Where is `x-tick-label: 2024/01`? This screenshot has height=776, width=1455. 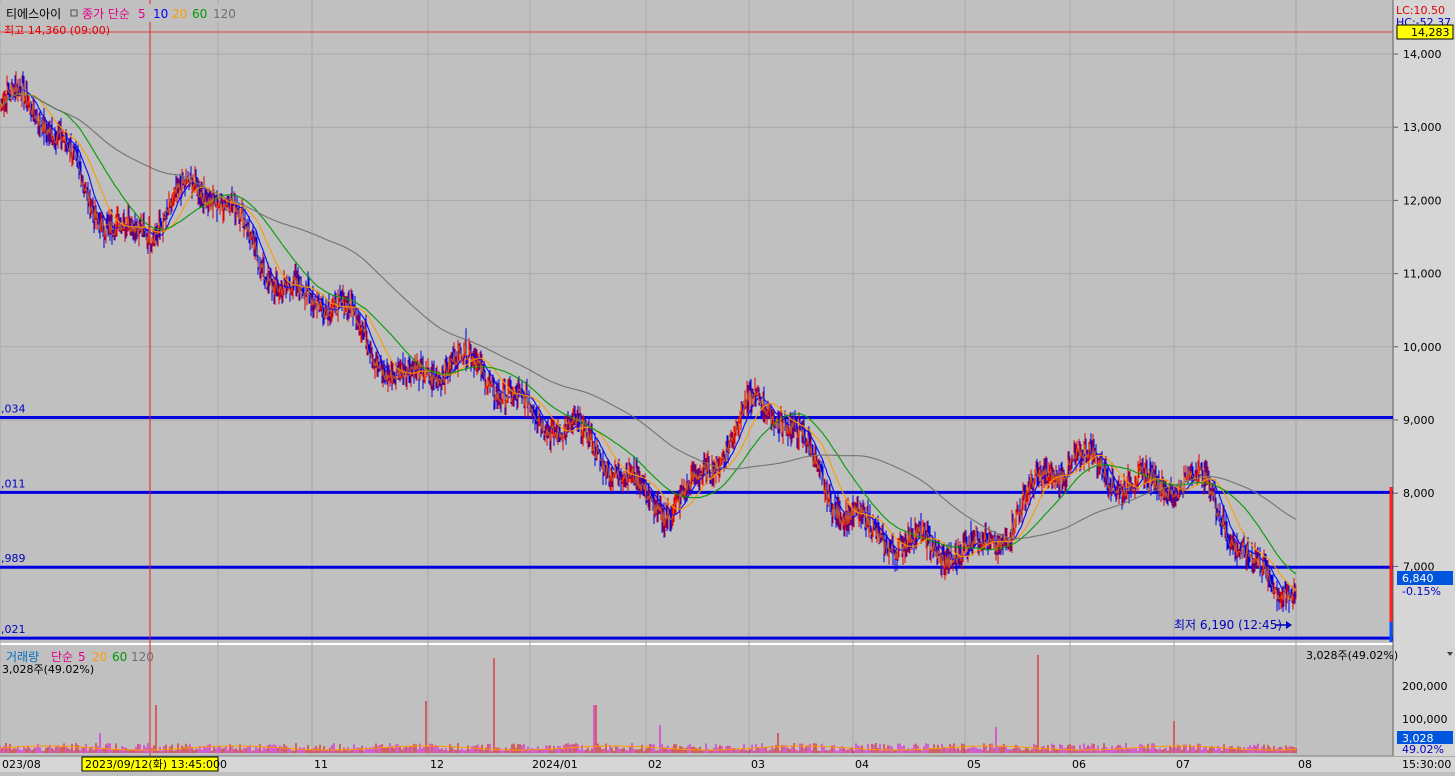
x-tick-label: 2024/01 is located at coordinates (555, 764).